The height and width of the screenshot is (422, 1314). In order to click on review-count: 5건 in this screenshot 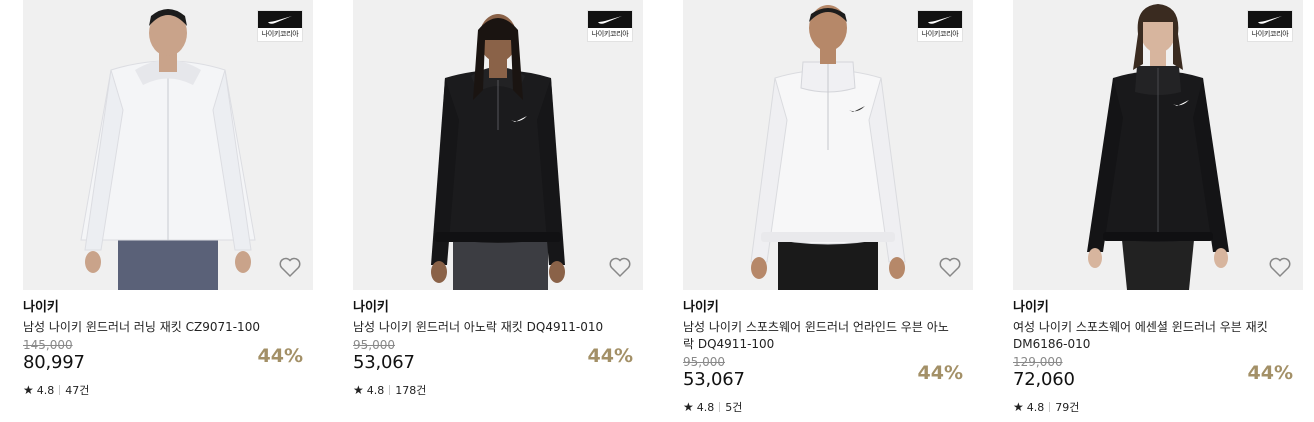, I will do `click(734, 407)`.